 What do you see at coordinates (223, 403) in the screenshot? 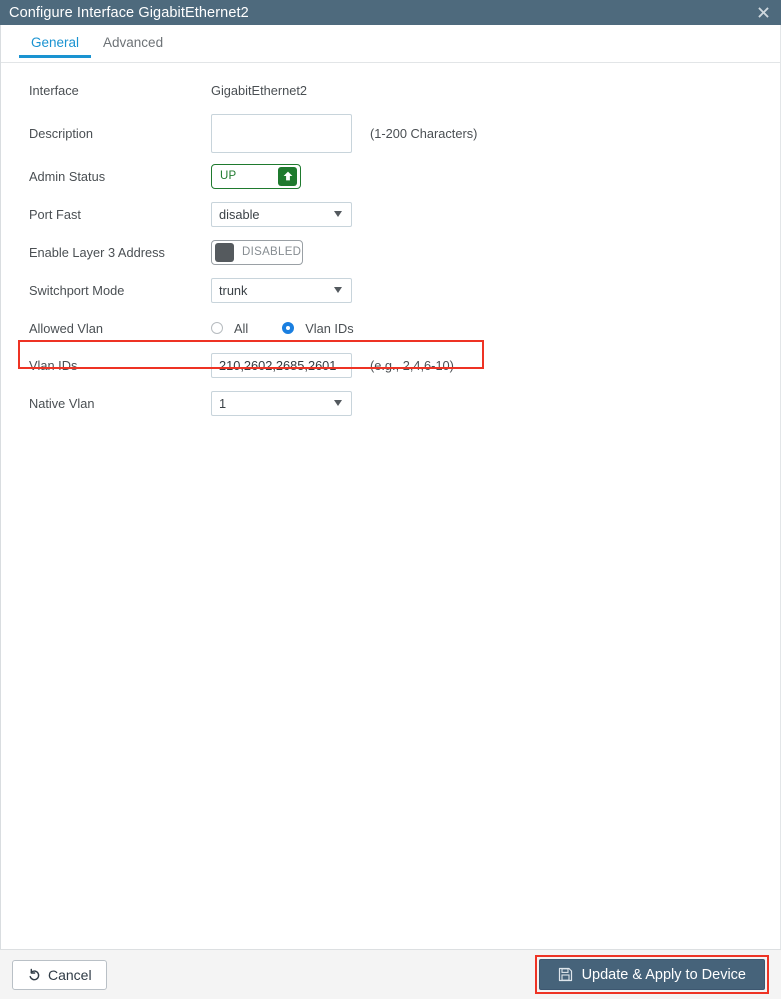
I see `native-vlan-value: 1` at bounding box center [223, 403].